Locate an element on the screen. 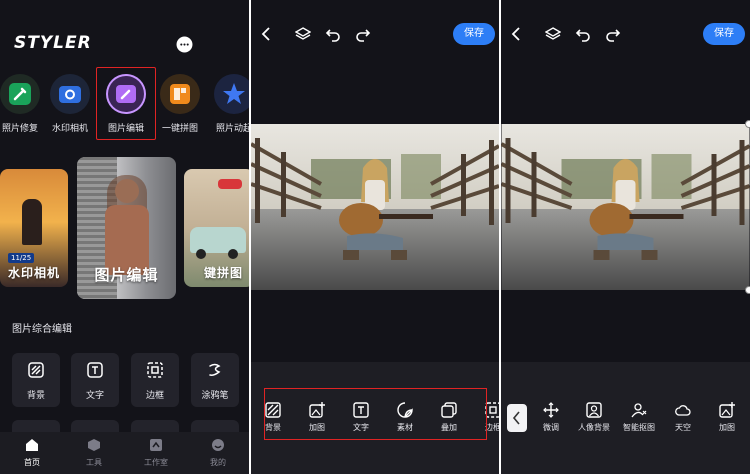 Image resolution: width=750 pixels, height=474 pixels. banner-card-edit: 图片编辑 is located at coordinates (126, 228).